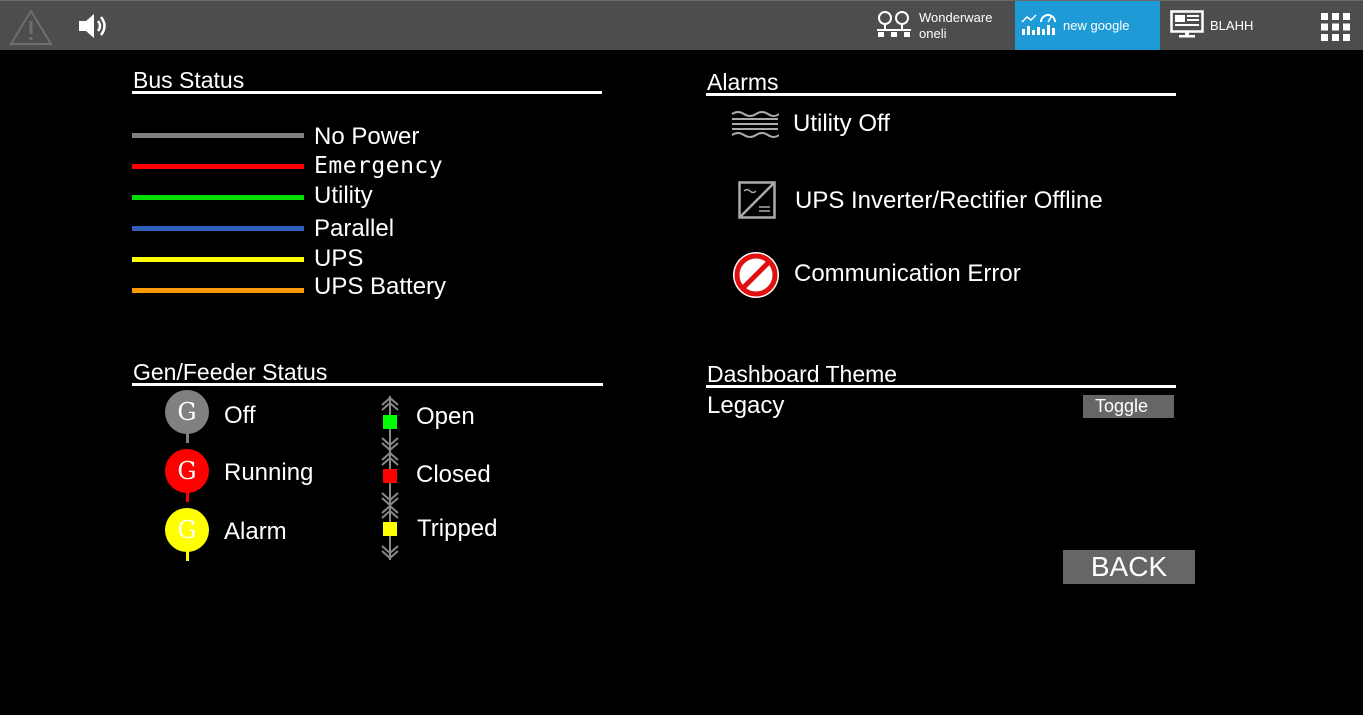  Describe the element at coordinates (757, 200) in the screenshot. I see `ups-inverter-icon` at that location.